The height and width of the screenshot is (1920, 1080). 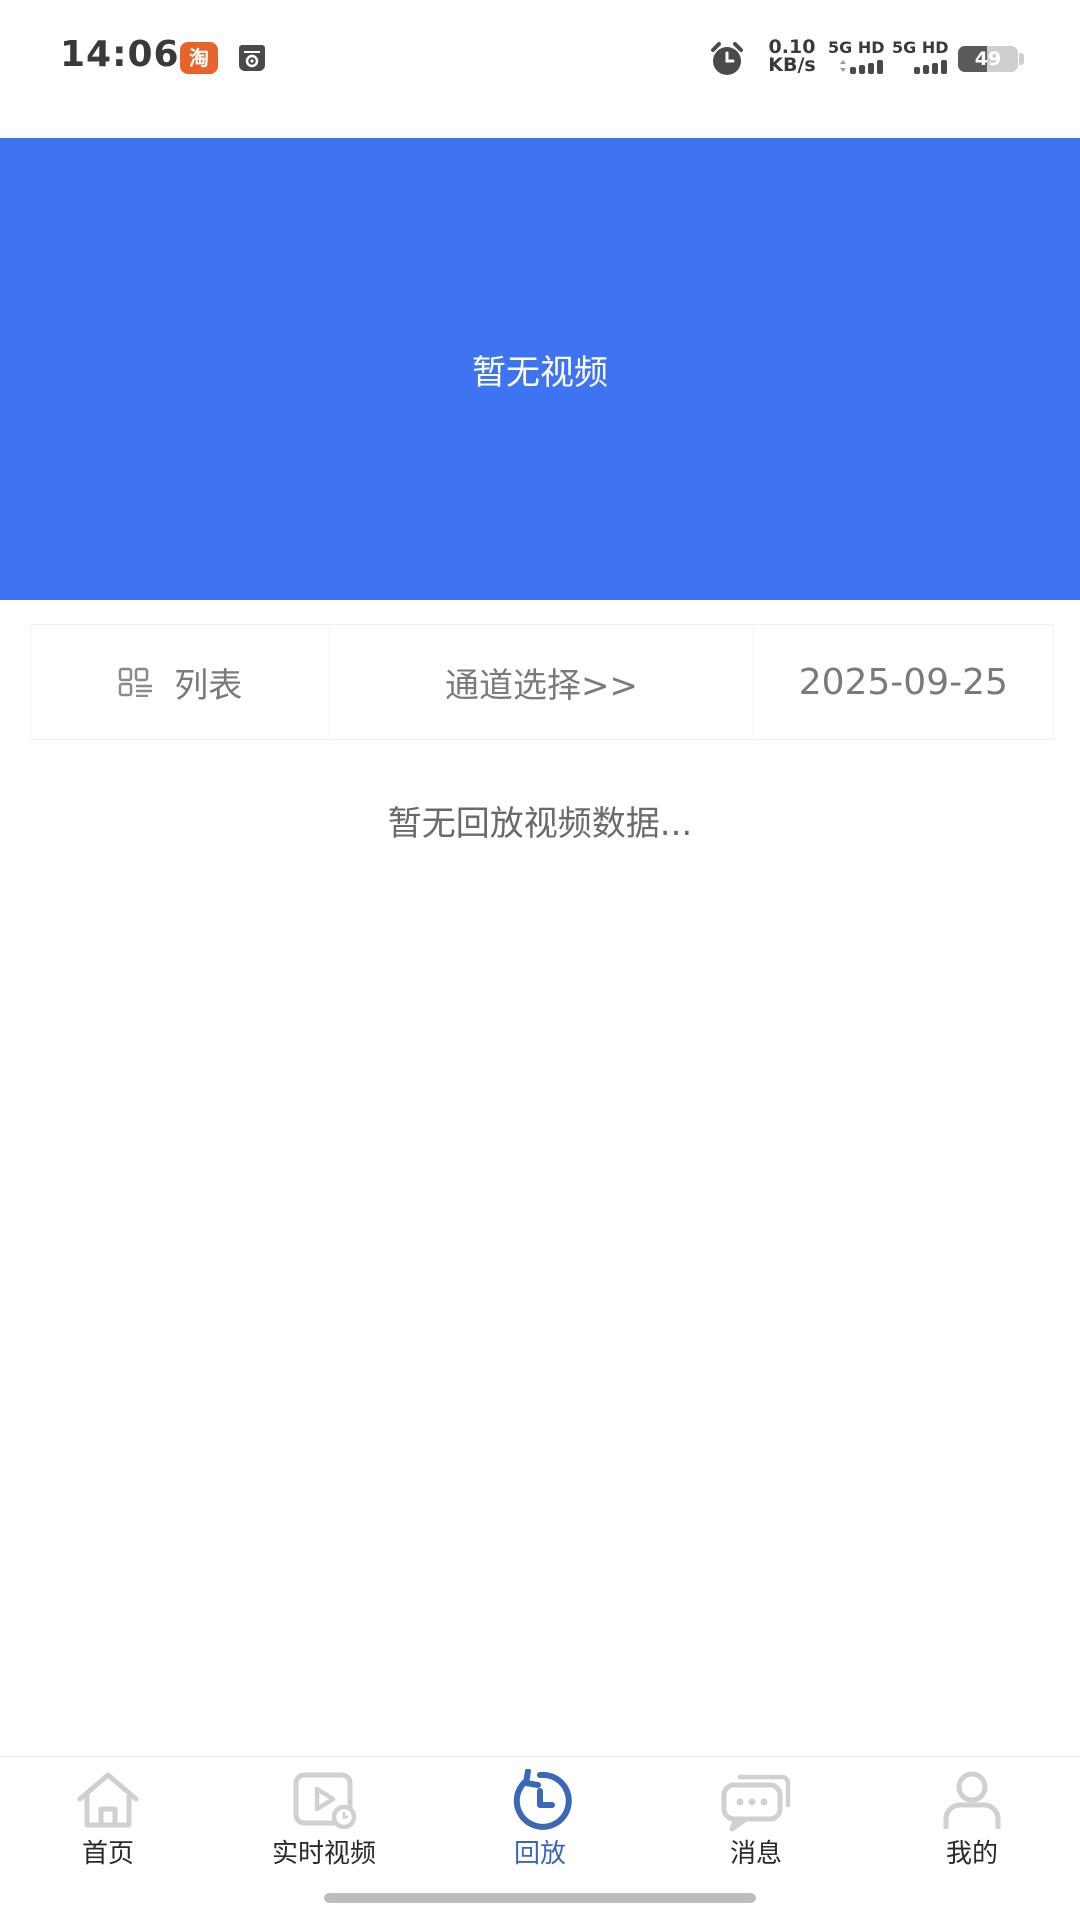 What do you see at coordinates (135, 682) in the screenshot?
I see `list-grid-icon` at bounding box center [135, 682].